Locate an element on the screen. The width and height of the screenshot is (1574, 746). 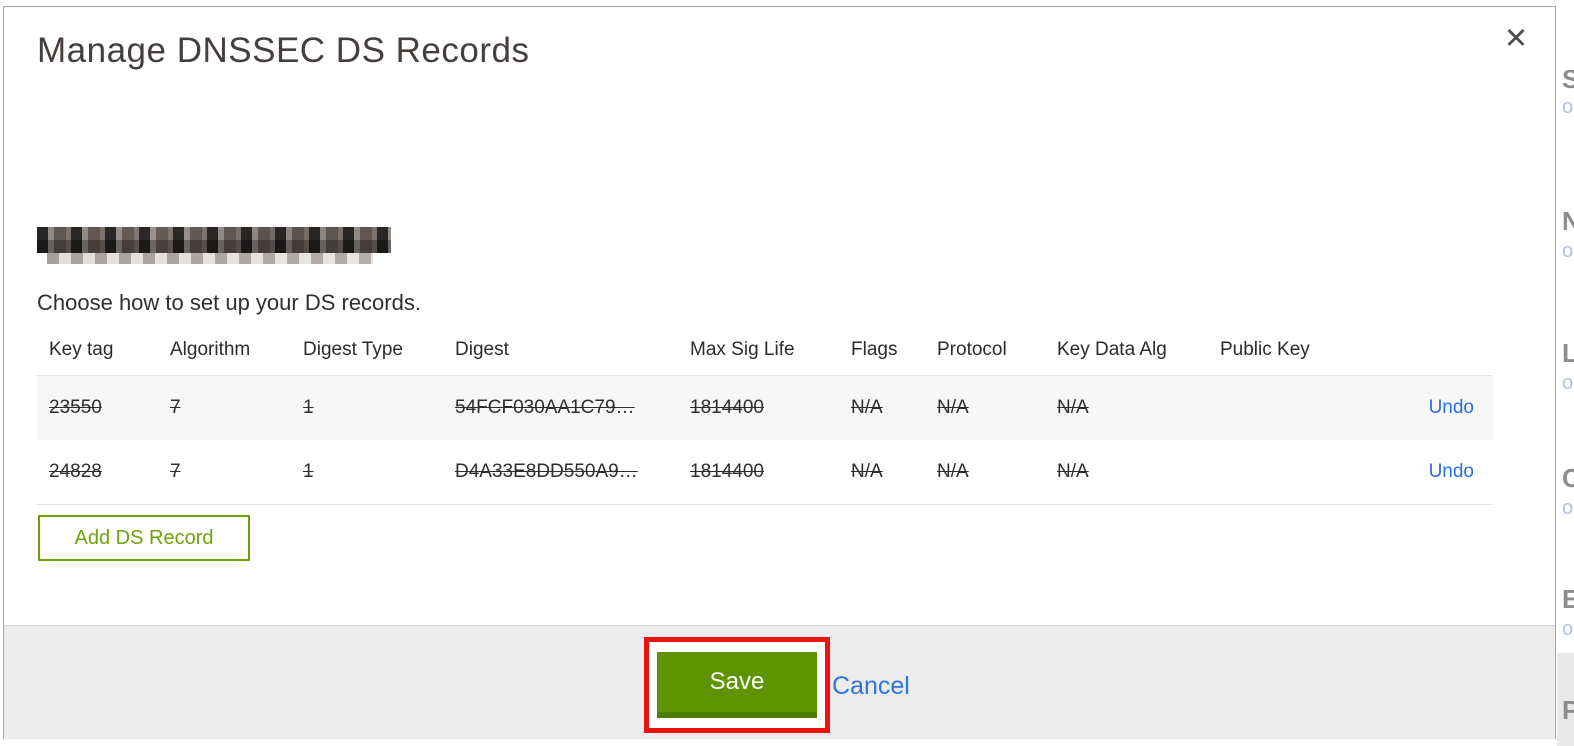
background-text-fragment: C is located at coordinates (1568, 478).